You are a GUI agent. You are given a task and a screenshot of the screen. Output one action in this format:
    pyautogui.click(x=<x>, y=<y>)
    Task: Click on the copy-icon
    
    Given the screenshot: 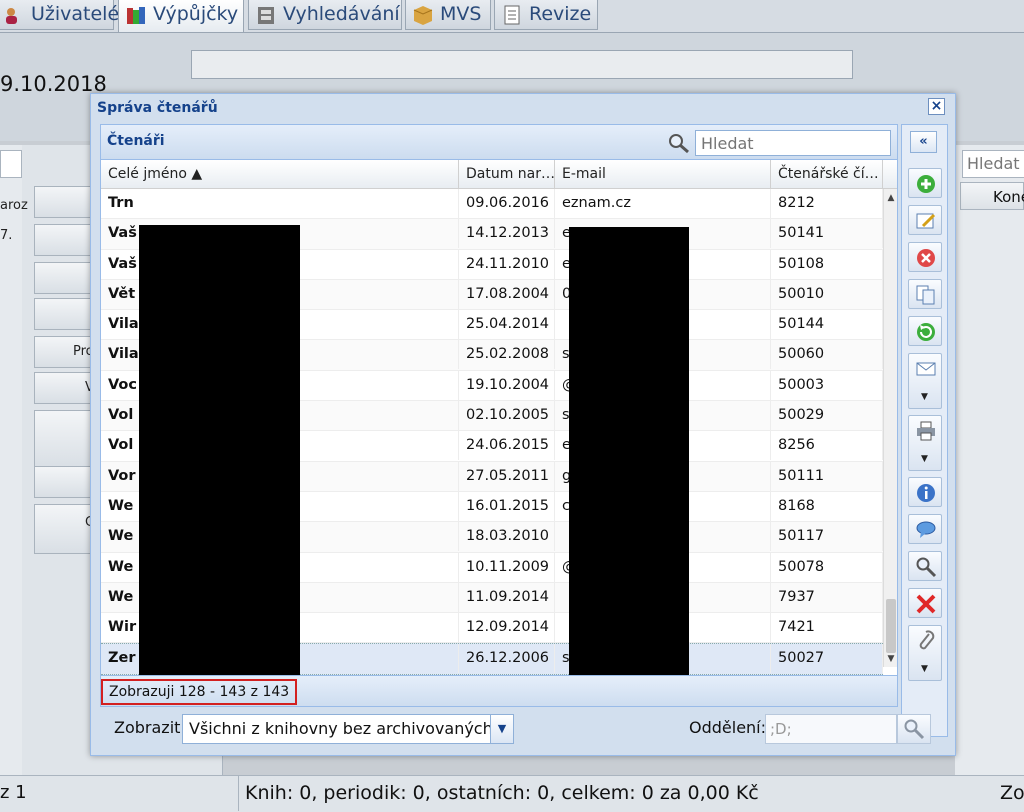 What is the action you would take?
    pyautogui.click(x=925, y=295)
    